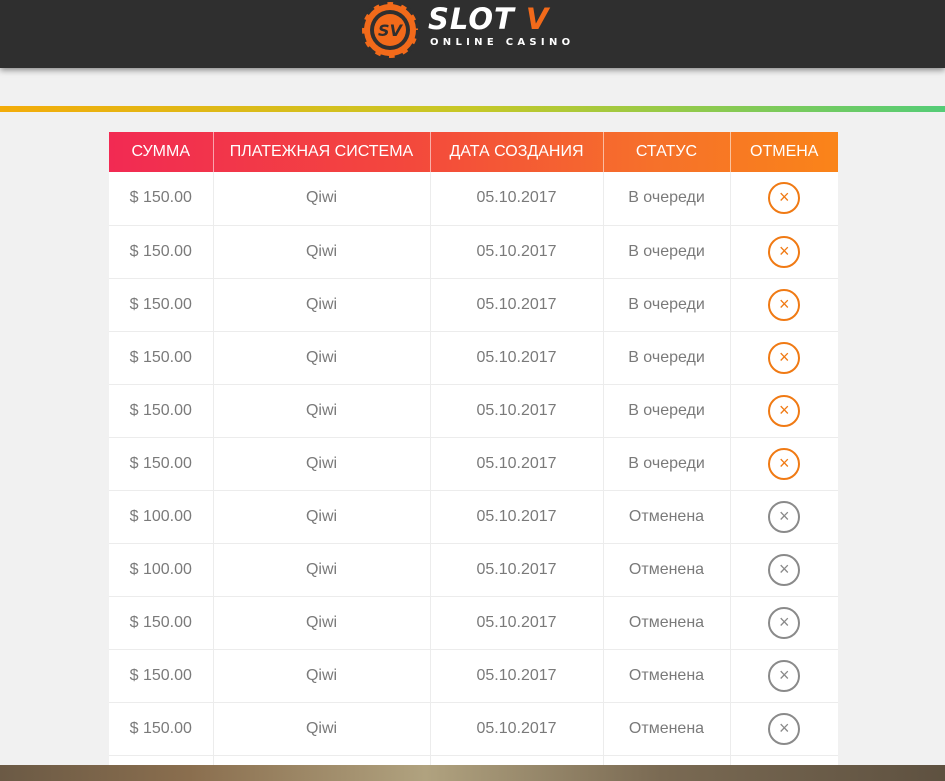 The height and width of the screenshot is (781, 945). I want to click on footer-background, so click(472, 773).